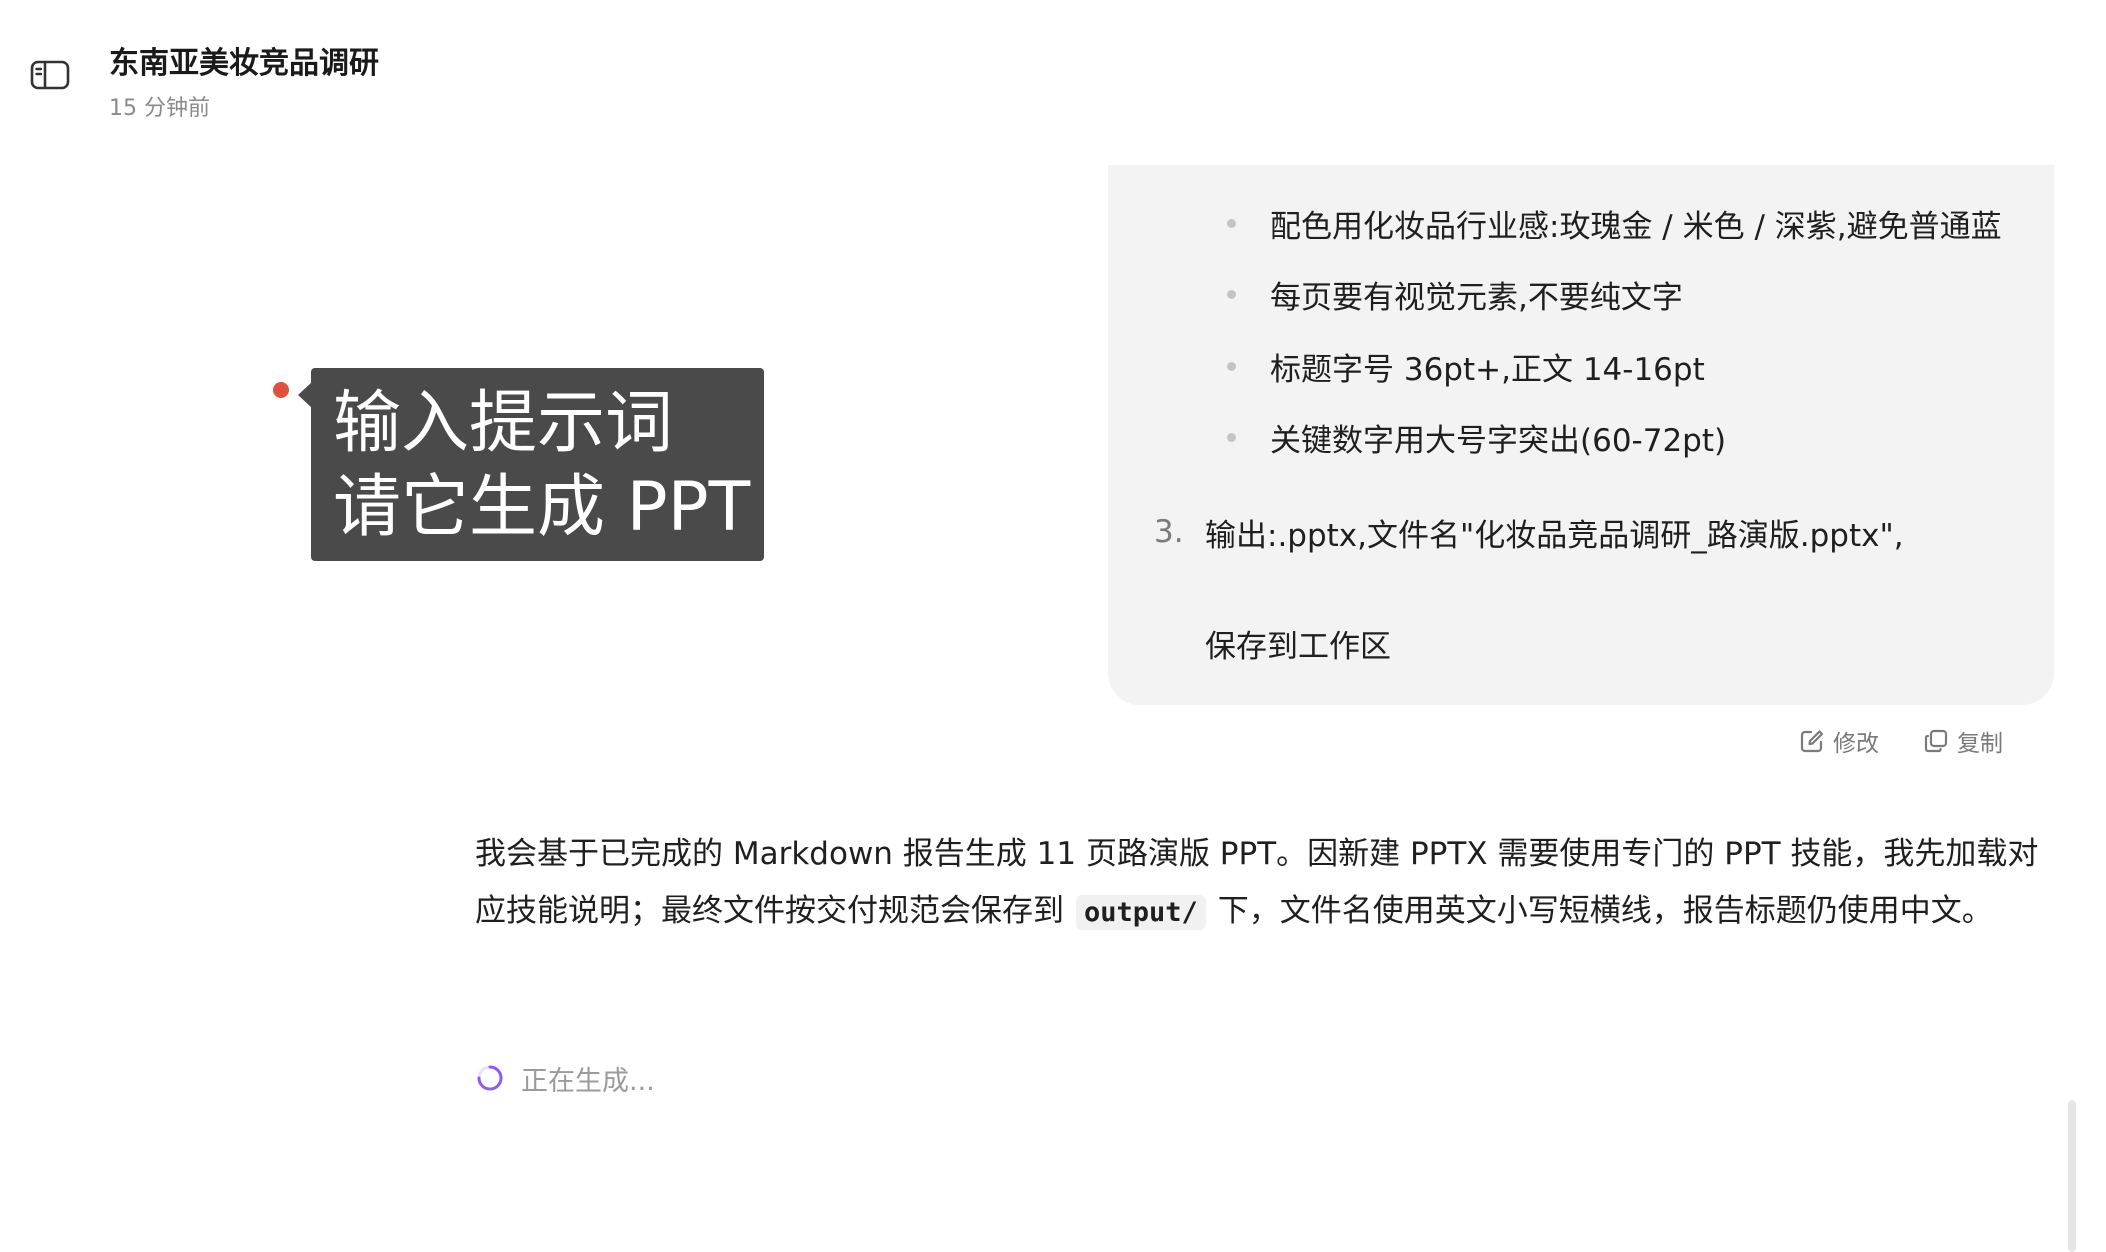  Describe the element at coordinates (1298, 646) in the screenshot. I see `numbered-item-text-line2: 保存到工作区` at that location.